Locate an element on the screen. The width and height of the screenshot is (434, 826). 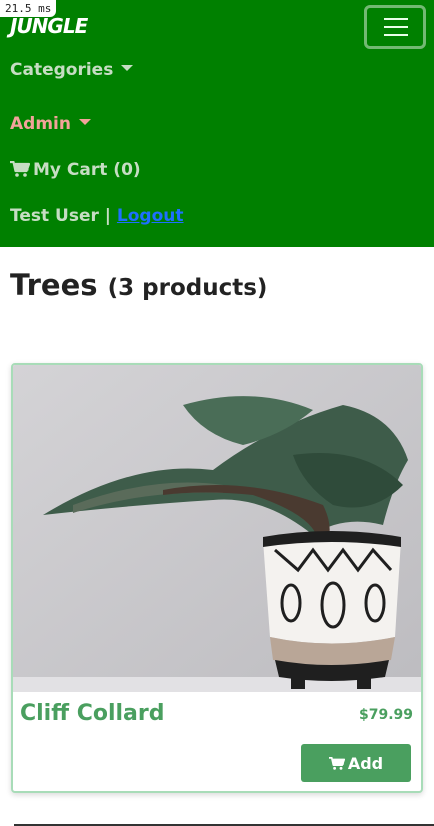
add-to-cart-button: Add is located at coordinates (356, 763).